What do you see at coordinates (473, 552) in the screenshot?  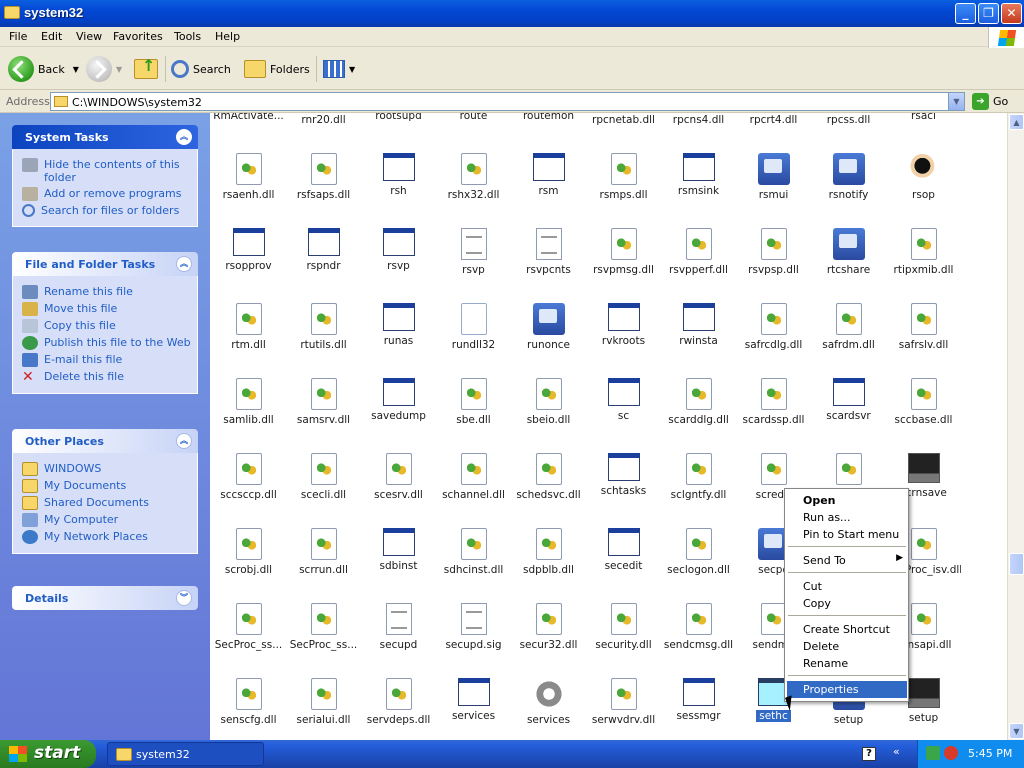 I see `file-item: sdhcinst.dll` at bounding box center [473, 552].